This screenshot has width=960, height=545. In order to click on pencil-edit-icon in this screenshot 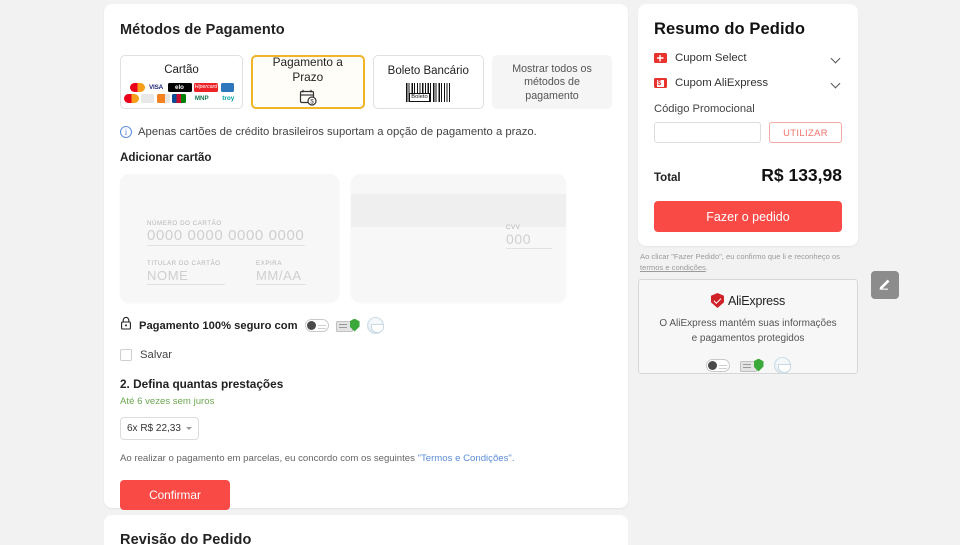, I will do `click(885, 285)`.